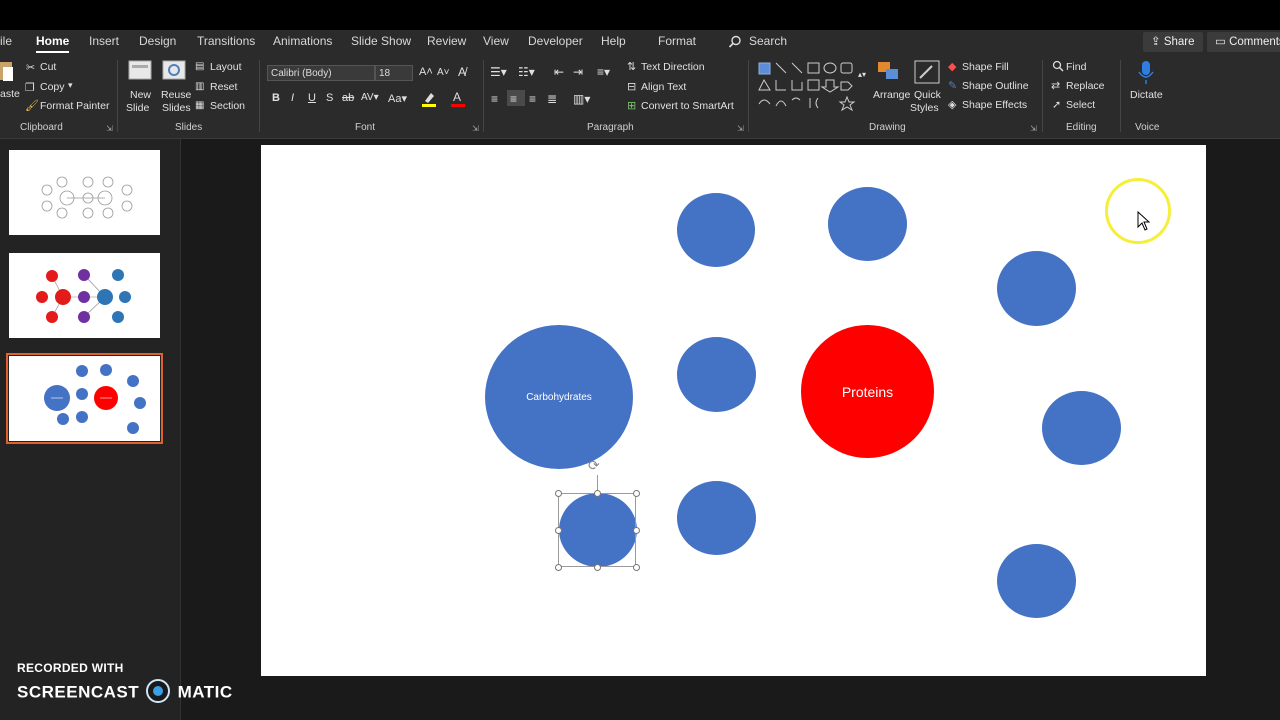 This screenshot has height=720, width=1280. I want to click on shape-effects-button: Shape Effects, so click(994, 105).